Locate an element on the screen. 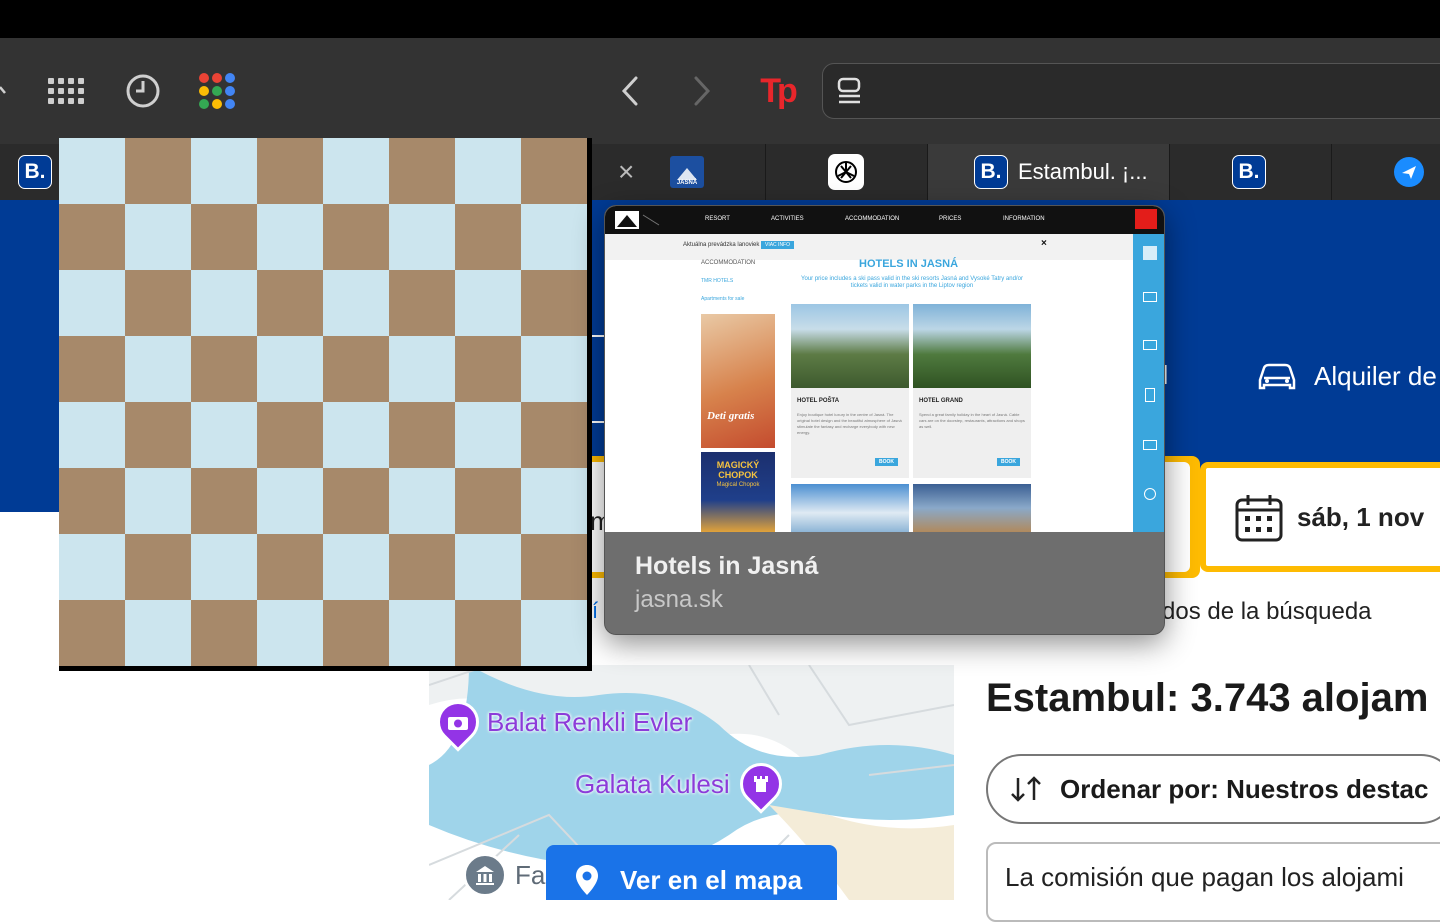 The width and height of the screenshot is (1440, 922). date-picker: sáb, 1 nov is located at coordinates (1320, 517).